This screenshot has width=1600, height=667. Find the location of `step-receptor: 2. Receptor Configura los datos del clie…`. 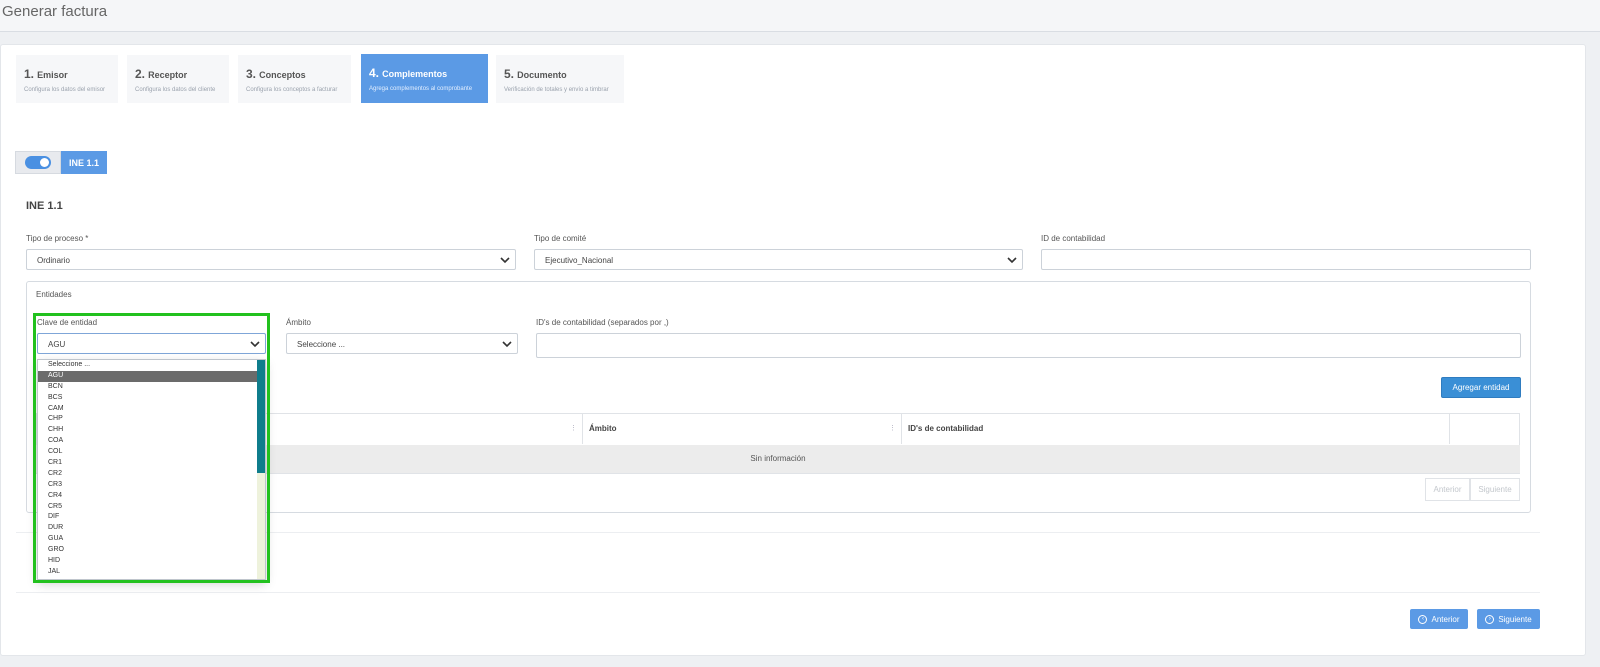

step-receptor: 2. Receptor Configura los datos del clie… is located at coordinates (178, 79).